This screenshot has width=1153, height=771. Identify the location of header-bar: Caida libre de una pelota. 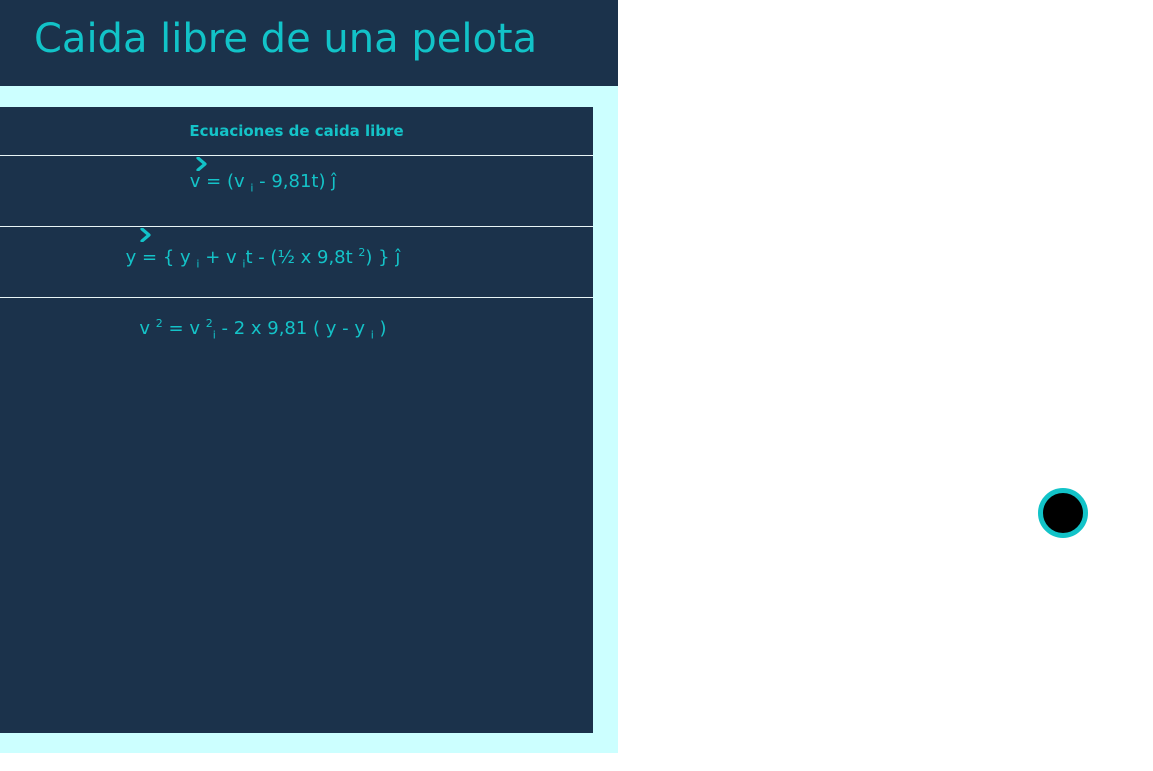
(309, 43).